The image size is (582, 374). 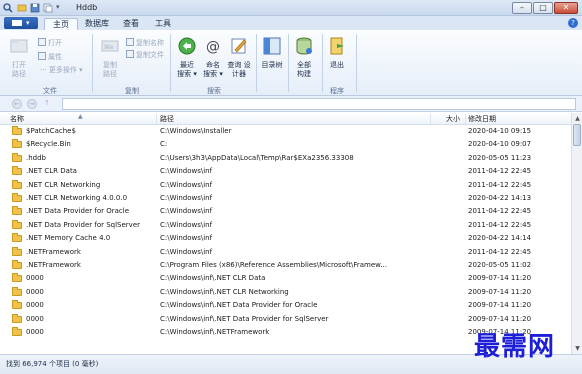 What do you see at coordinates (63, 184) in the screenshot?
I see `row-name: .NET CLR Networking` at bounding box center [63, 184].